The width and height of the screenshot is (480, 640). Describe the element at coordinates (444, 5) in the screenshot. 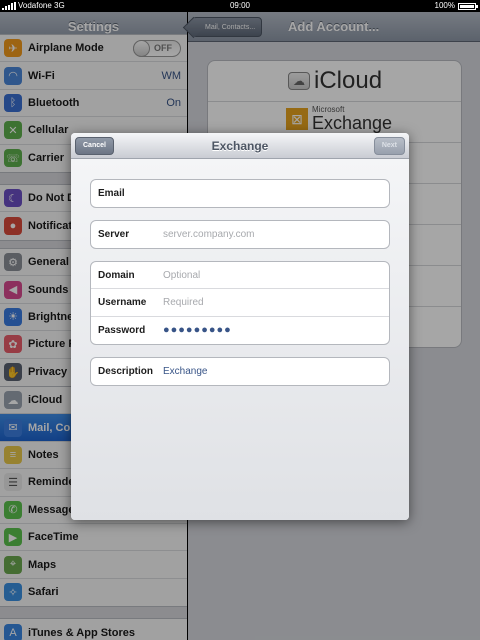

I see `battery-percent: 100%` at that location.